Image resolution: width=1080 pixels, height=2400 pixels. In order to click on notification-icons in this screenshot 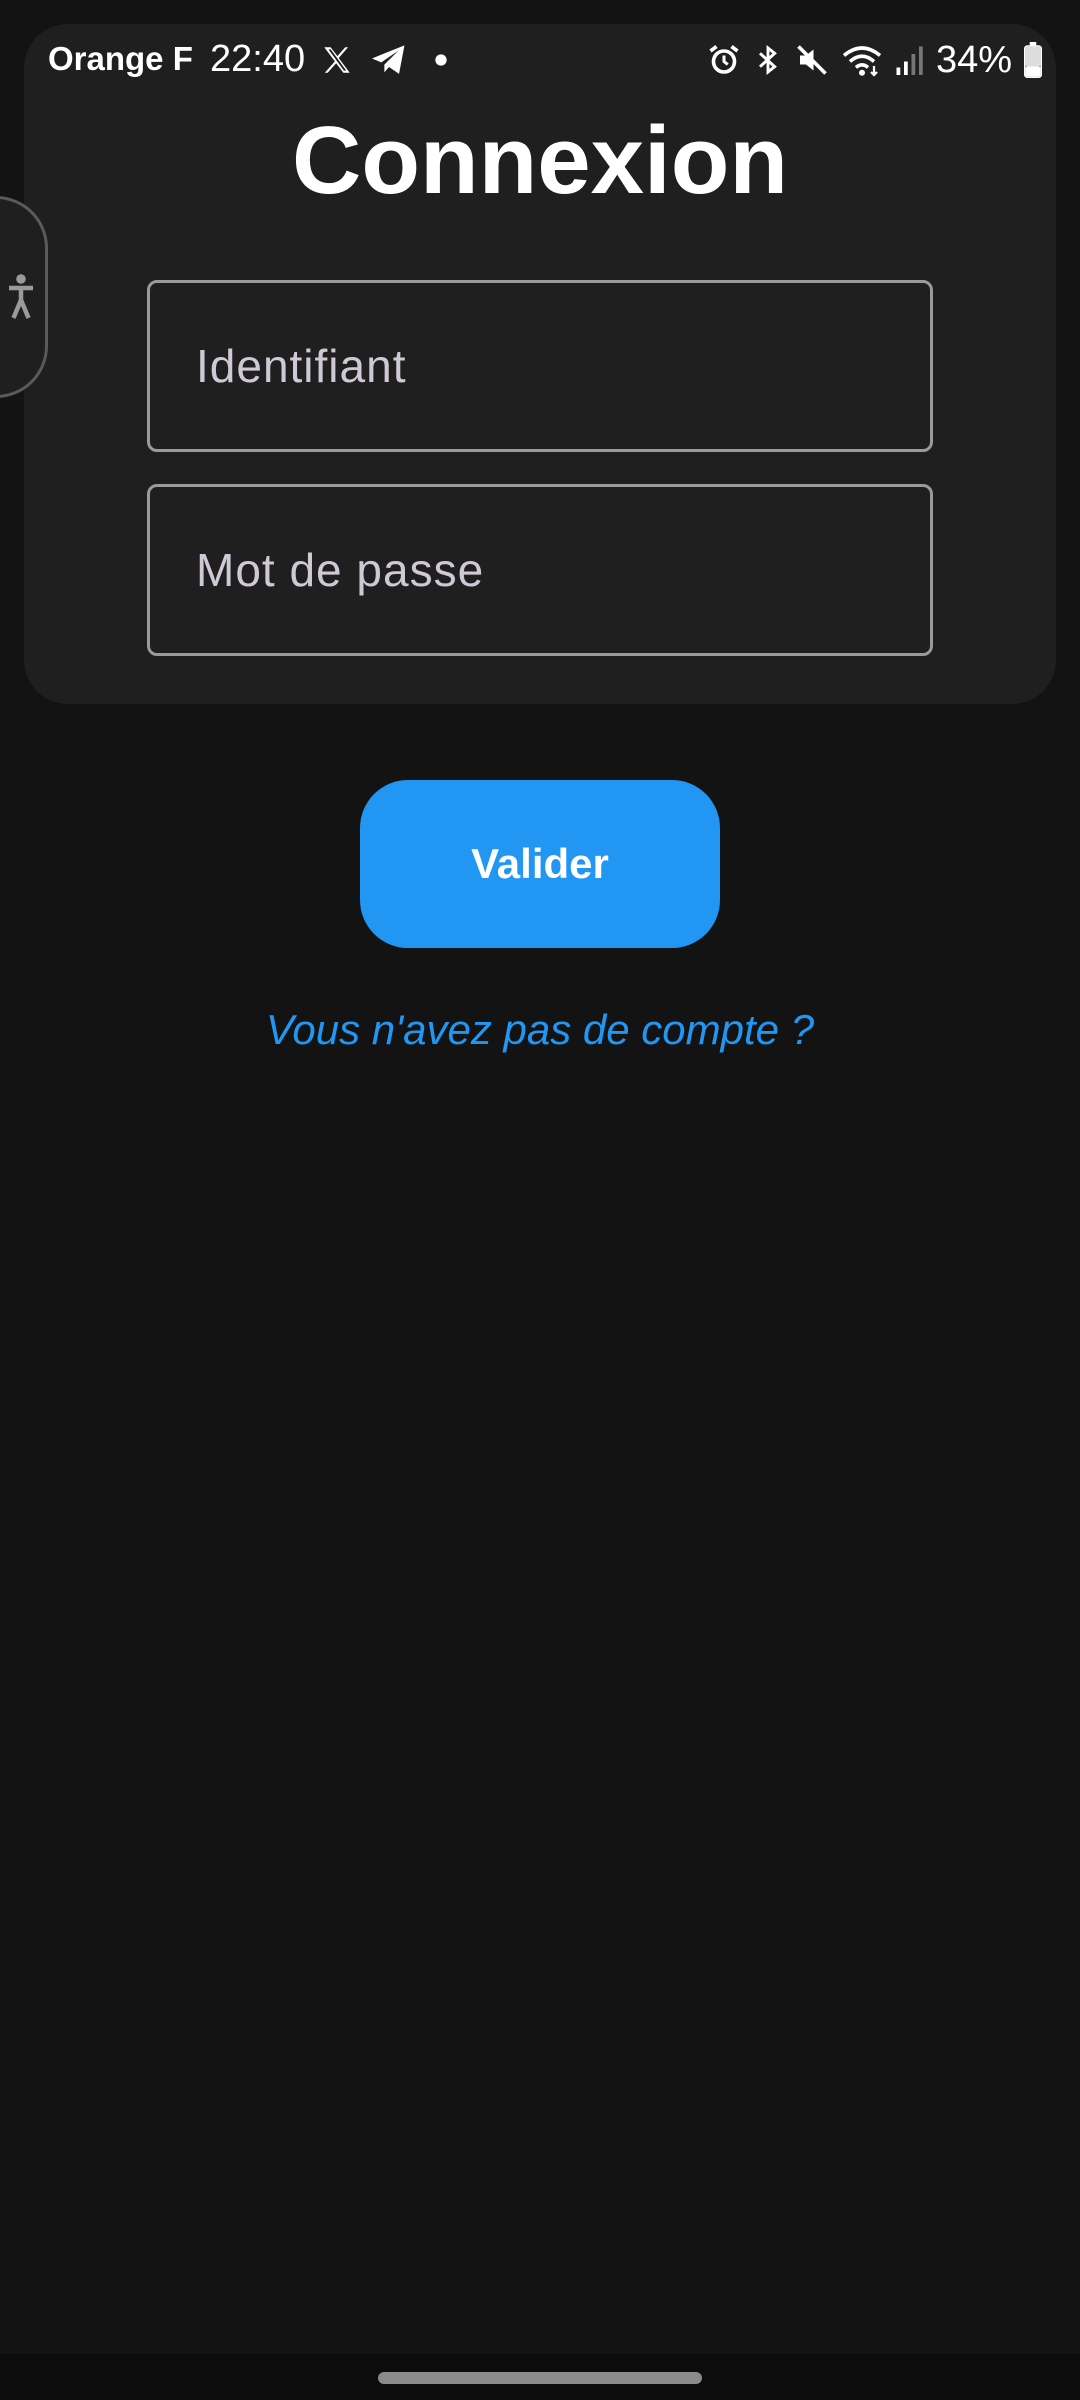, I will do `click(389, 60)`.